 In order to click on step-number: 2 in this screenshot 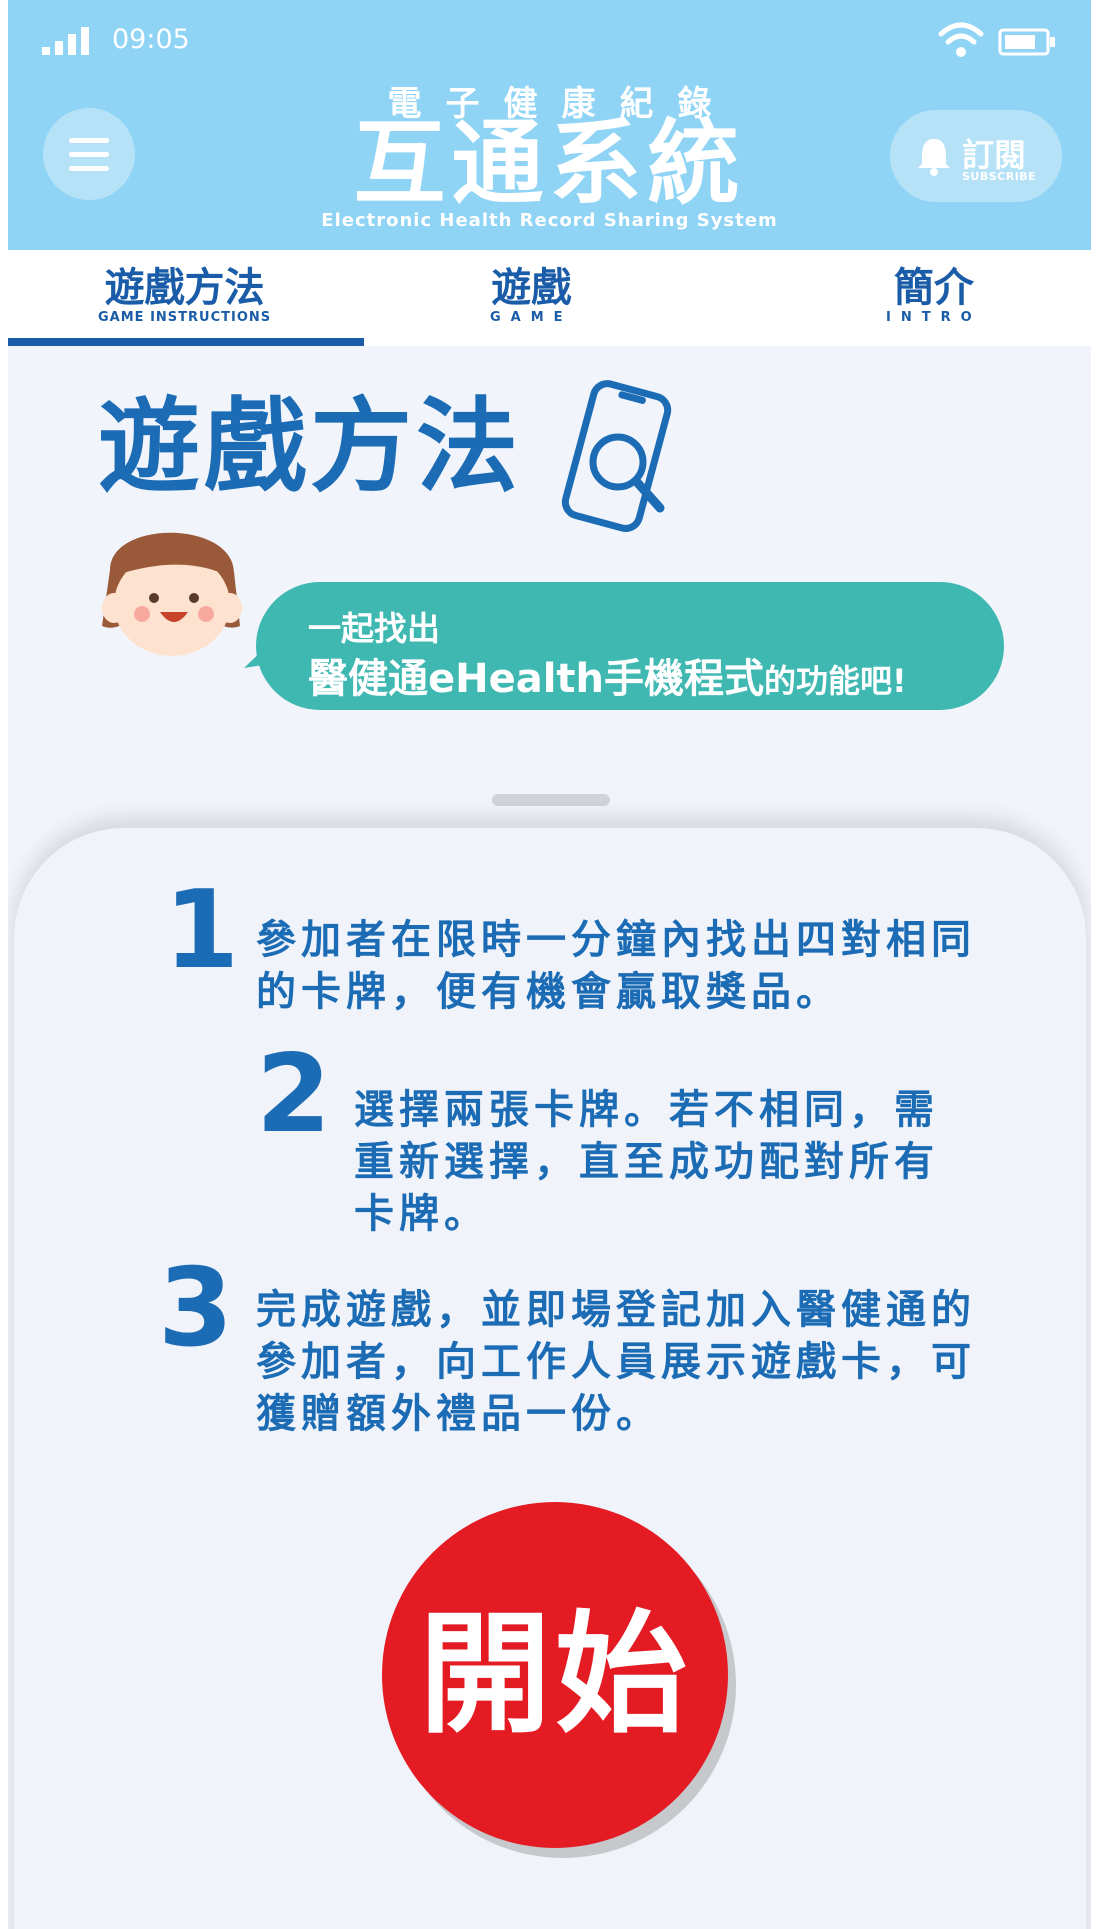, I will do `click(294, 1094)`.